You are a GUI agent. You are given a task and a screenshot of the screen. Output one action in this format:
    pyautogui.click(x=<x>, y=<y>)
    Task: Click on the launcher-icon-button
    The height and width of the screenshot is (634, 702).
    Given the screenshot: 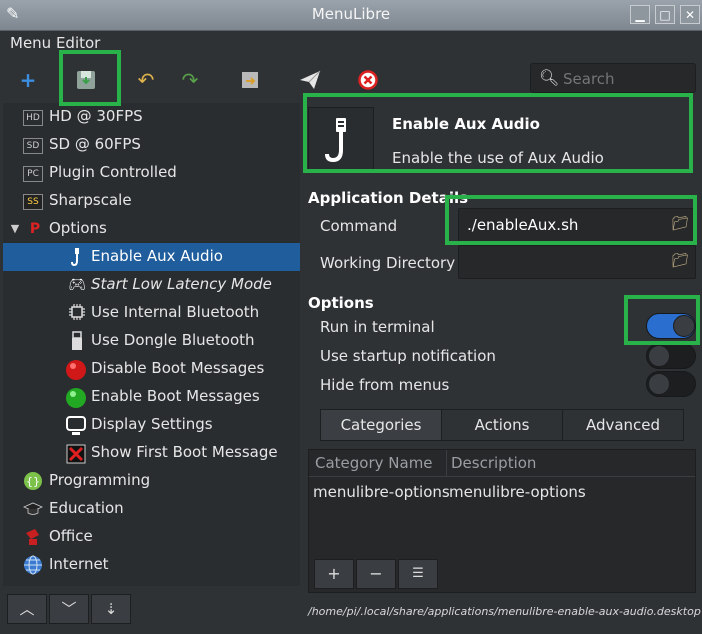 What is the action you would take?
    pyautogui.click(x=341, y=140)
    